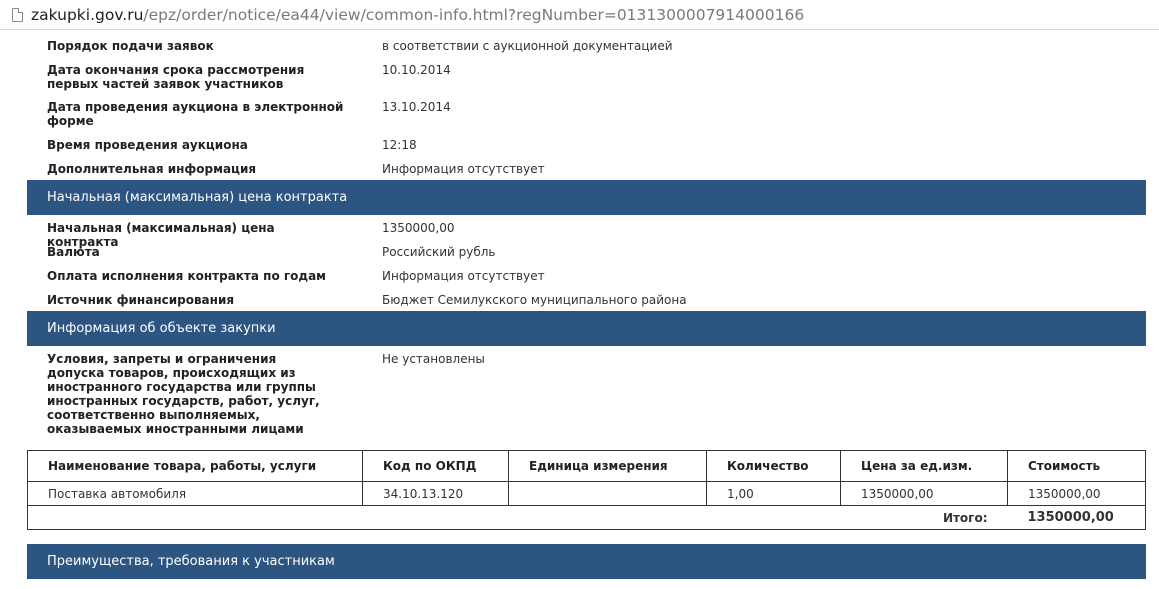 The height and width of the screenshot is (589, 1159). What do you see at coordinates (416, 107) in the screenshot?
I see `info-value: 13.10.2014` at bounding box center [416, 107].